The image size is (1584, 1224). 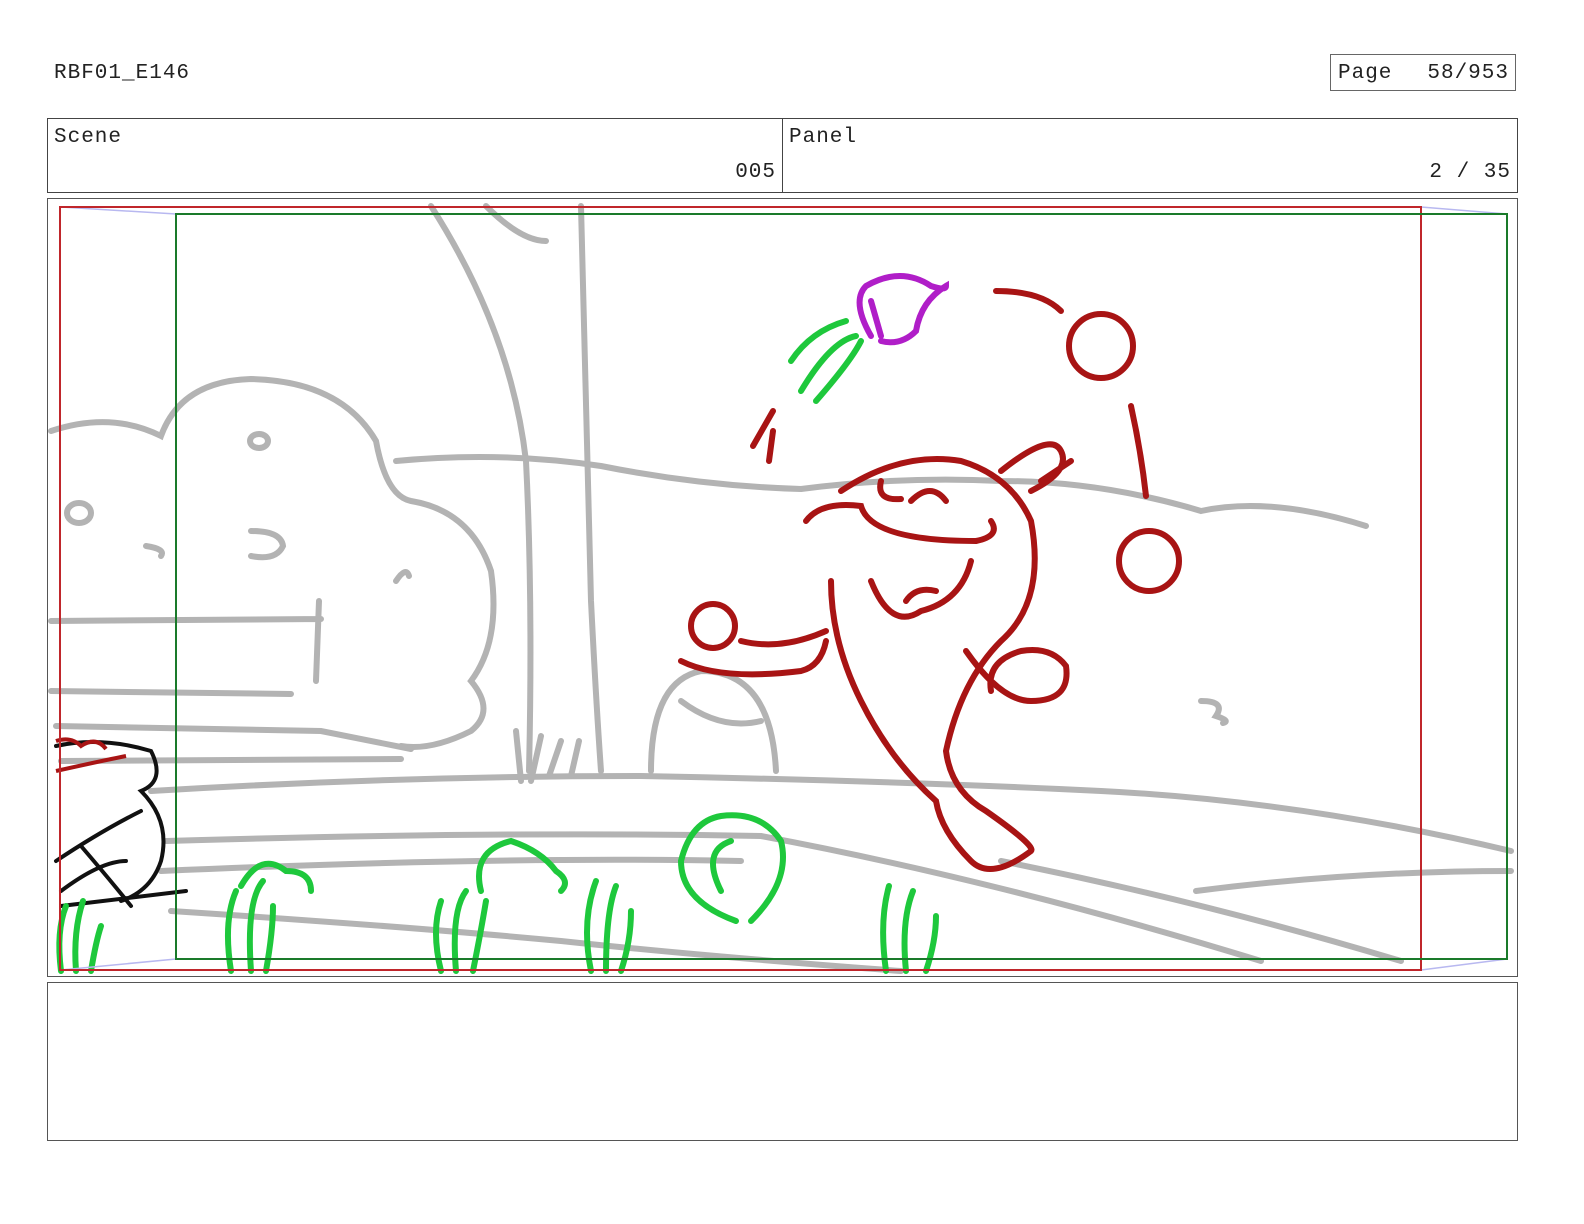 What do you see at coordinates (823, 137) in the screenshot?
I see `panel-label: Panel` at bounding box center [823, 137].